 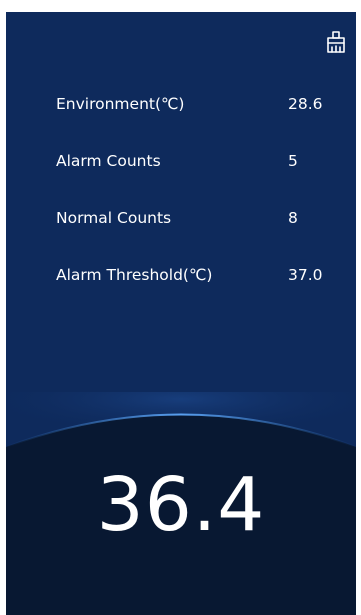 What do you see at coordinates (196, 161) in the screenshot?
I see `stat-row-alarm-counts: Alarm Counts 5` at bounding box center [196, 161].